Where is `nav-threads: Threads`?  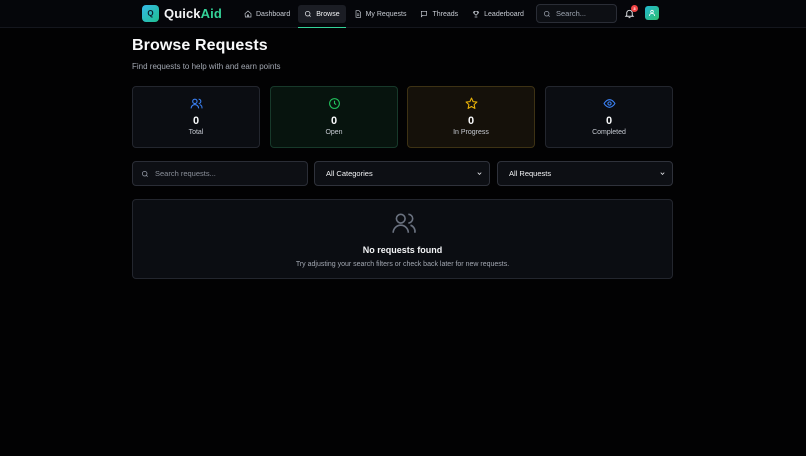
nav-threads: Threads is located at coordinates (439, 14).